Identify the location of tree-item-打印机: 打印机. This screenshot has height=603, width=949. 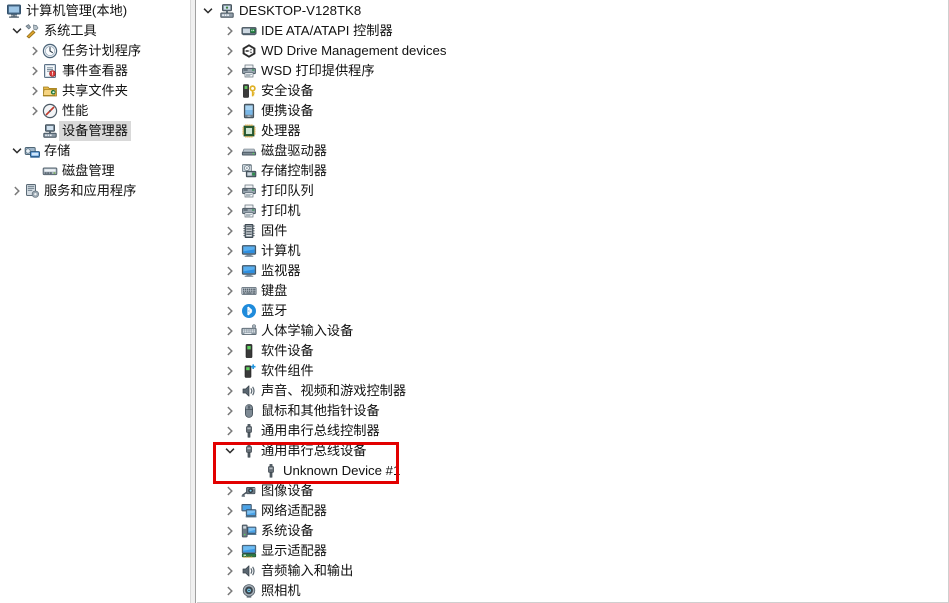
(572, 211).